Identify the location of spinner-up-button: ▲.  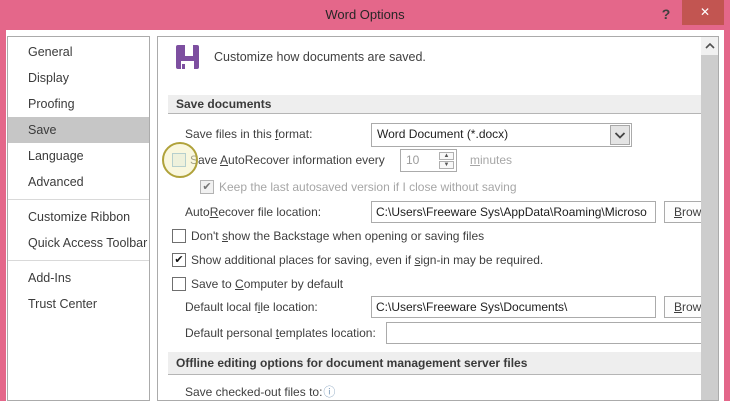
(446, 156).